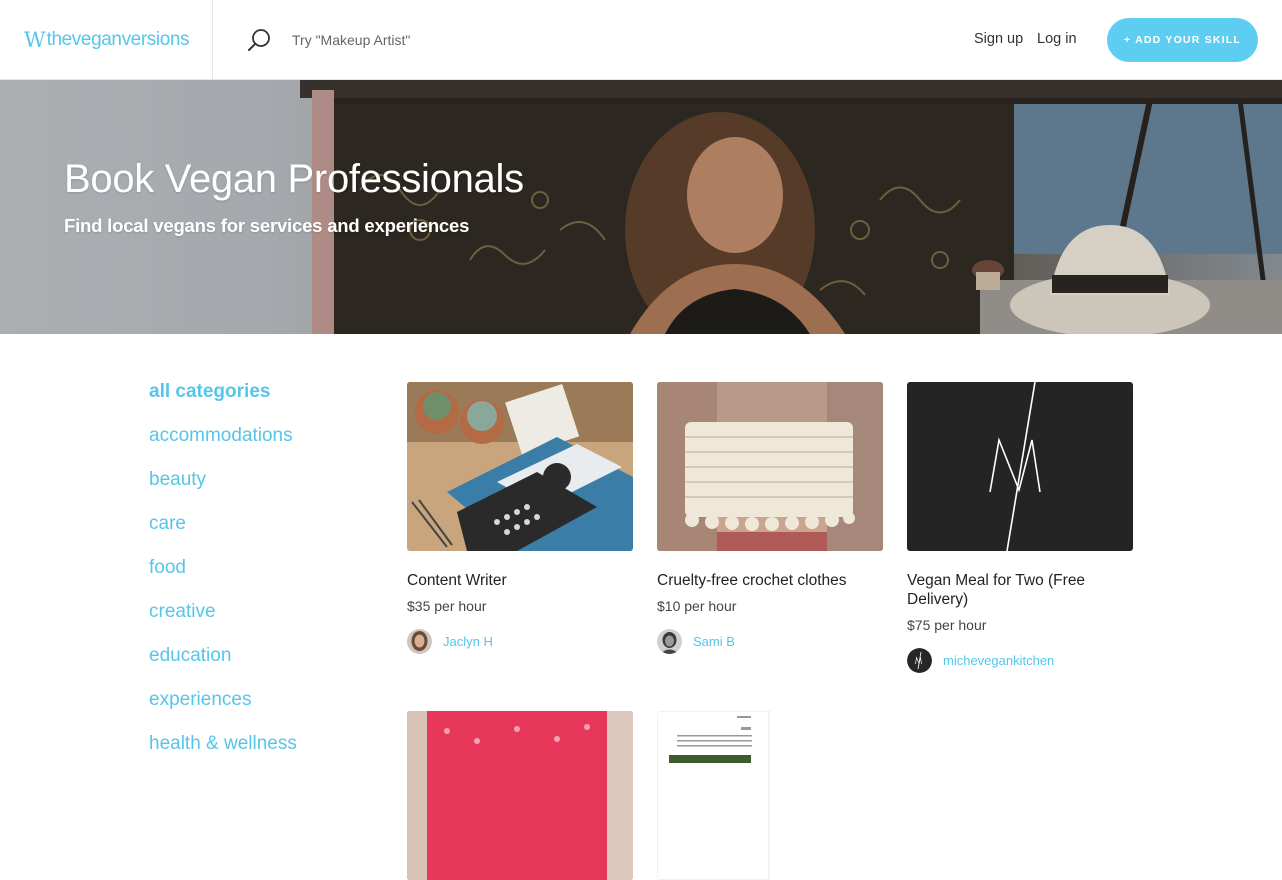 Image resolution: width=1282 pixels, height=880 pixels. Describe the element at coordinates (447, 606) in the screenshot. I see `listing-price: $35 per hour` at that location.